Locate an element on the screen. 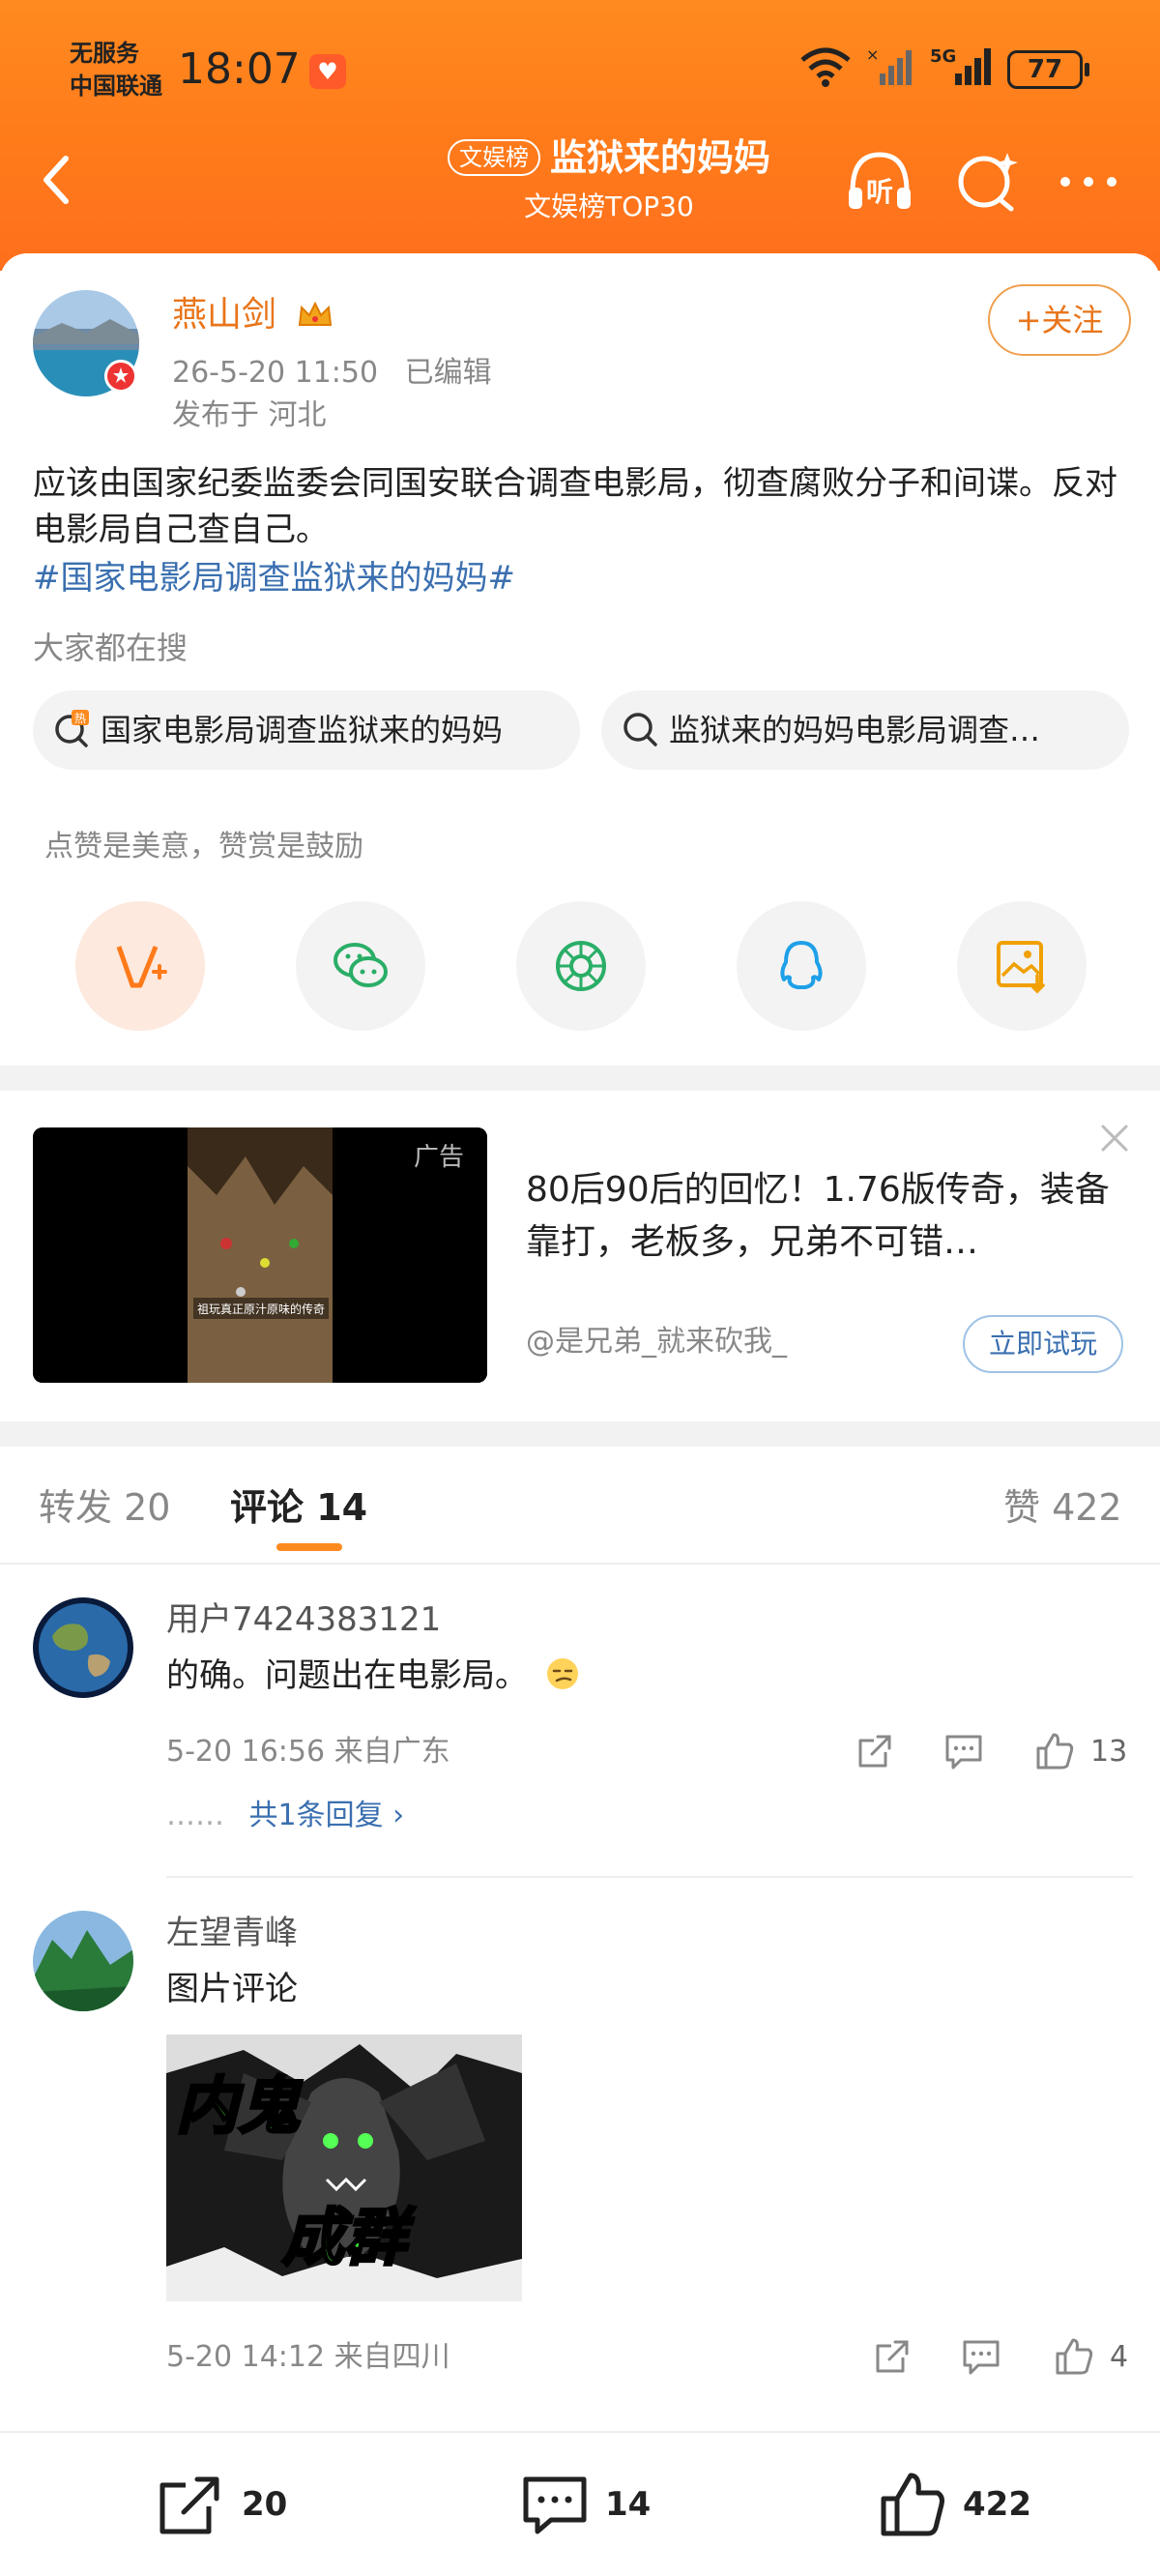  carrier-line-1: 无服务 is located at coordinates (105, 53).